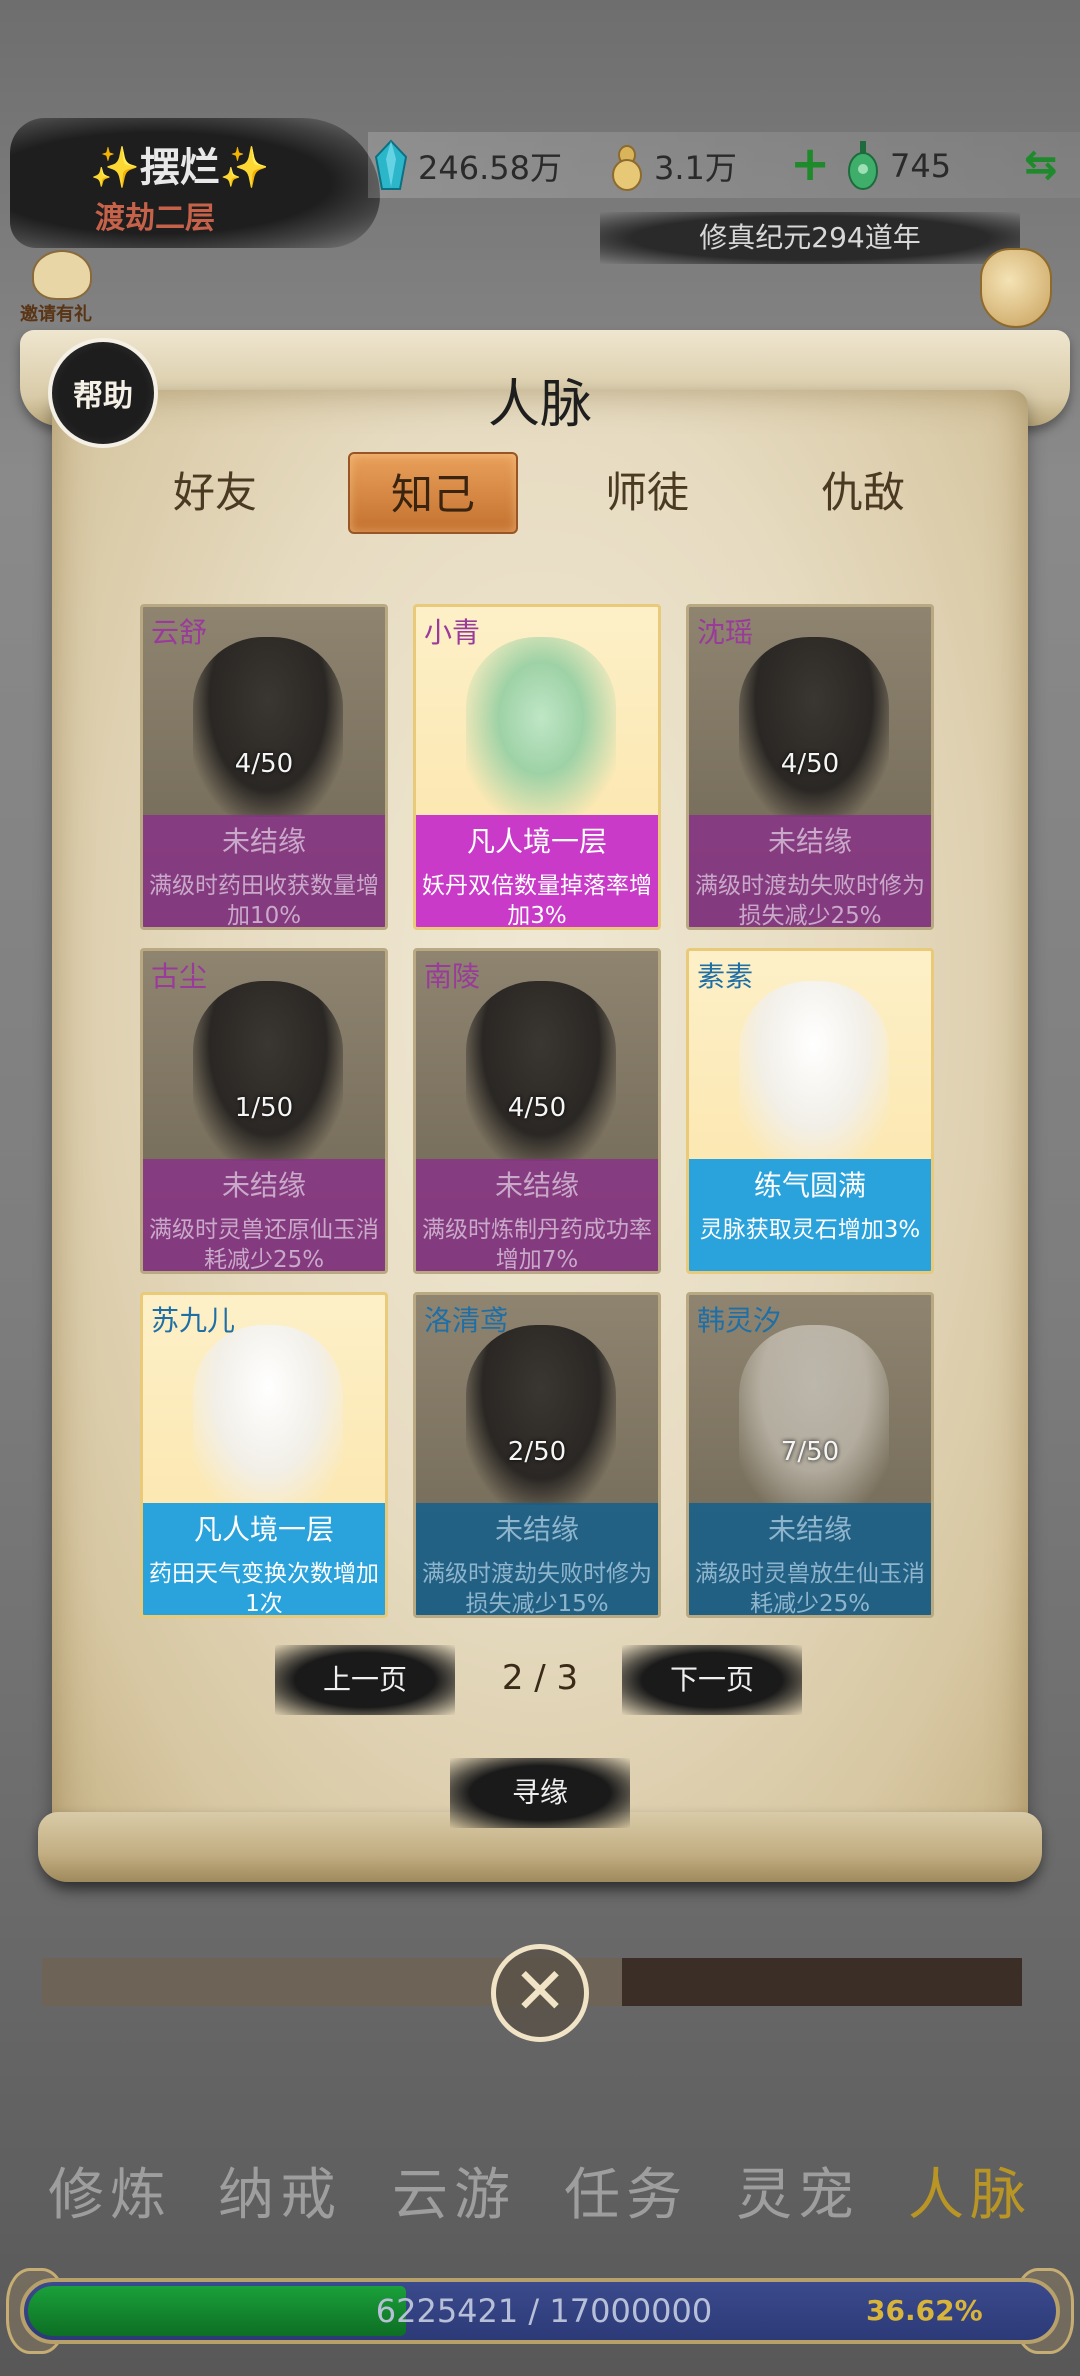 The width and height of the screenshot is (1080, 2376). What do you see at coordinates (62, 275) in the screenshot?
I see `rabbit-icon` at bounding box center [62, 275].